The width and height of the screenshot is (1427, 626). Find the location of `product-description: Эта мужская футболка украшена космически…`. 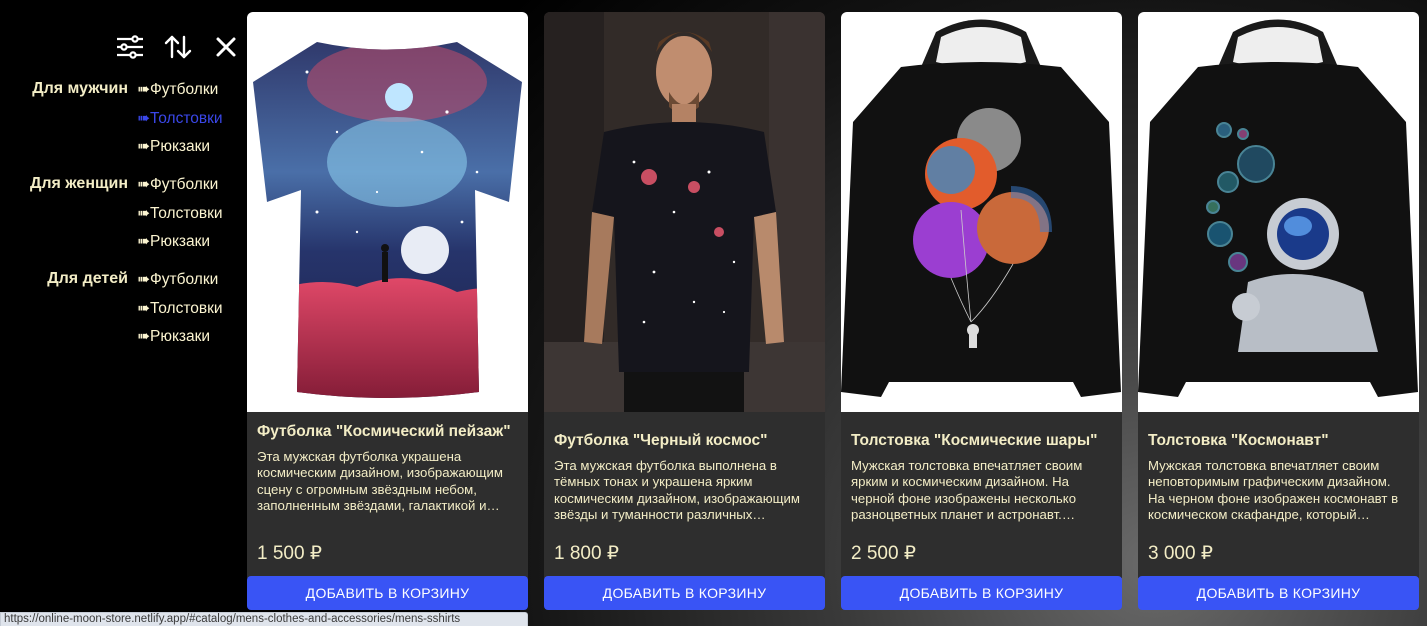

product-description: Эта мужская футболка украшена космически… is located at coordinates (380, 481).